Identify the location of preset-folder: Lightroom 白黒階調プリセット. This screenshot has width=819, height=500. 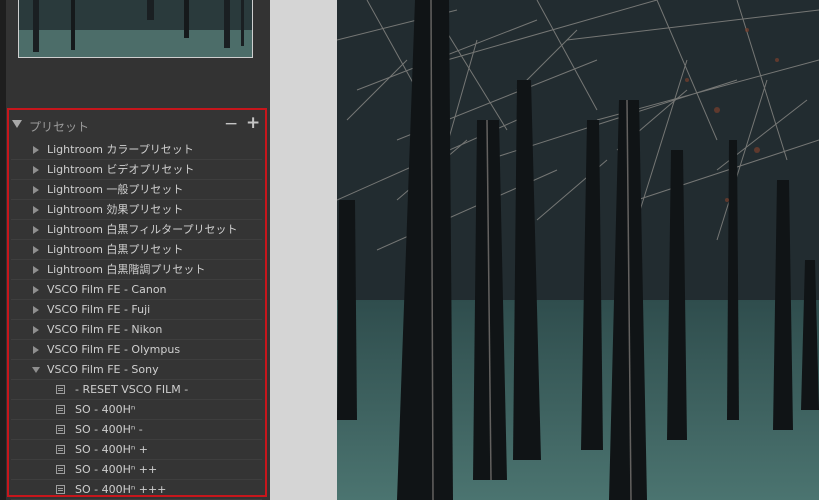
(136, 270).